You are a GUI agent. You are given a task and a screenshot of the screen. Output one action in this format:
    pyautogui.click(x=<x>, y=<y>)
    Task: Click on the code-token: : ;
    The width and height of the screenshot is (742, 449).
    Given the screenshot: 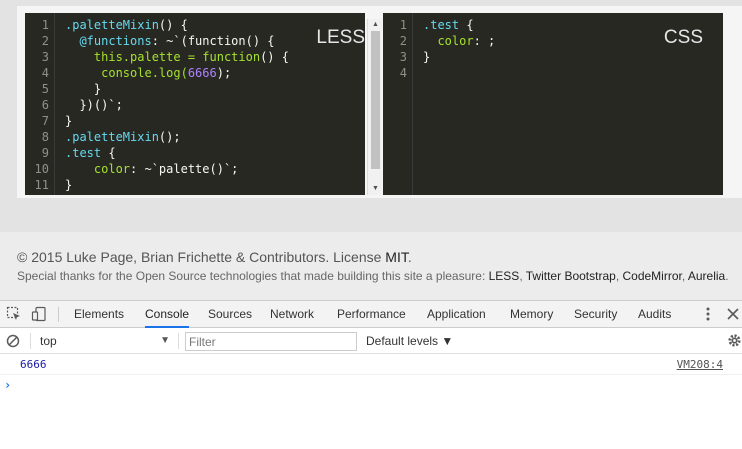 What is the action you would take?
    pyautogui.click(x=484, y=41)
    